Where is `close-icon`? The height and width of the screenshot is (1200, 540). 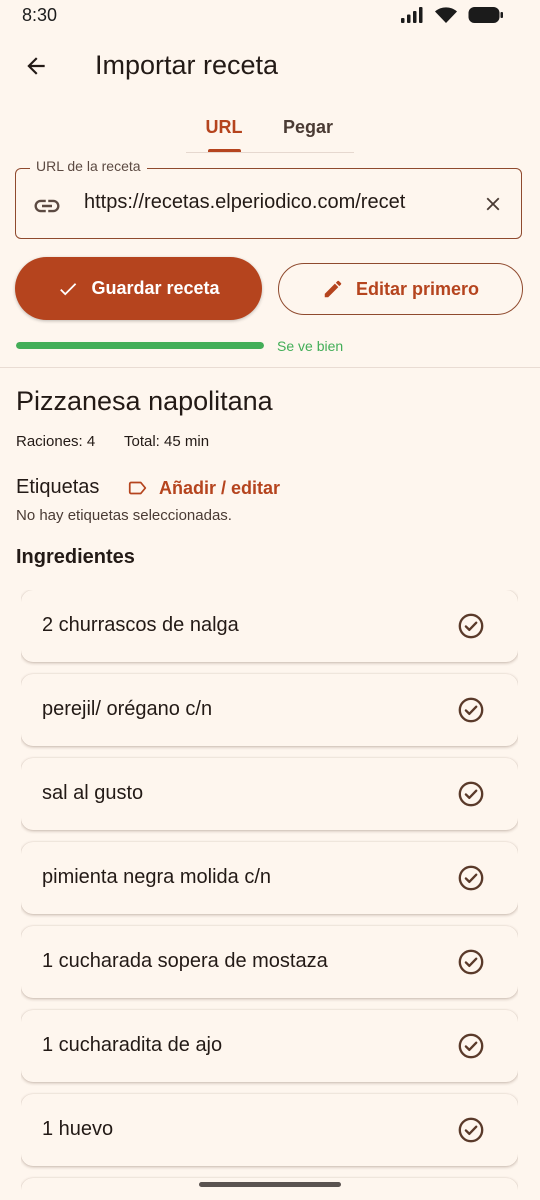 close-icon is located at coordinates (493, 204).